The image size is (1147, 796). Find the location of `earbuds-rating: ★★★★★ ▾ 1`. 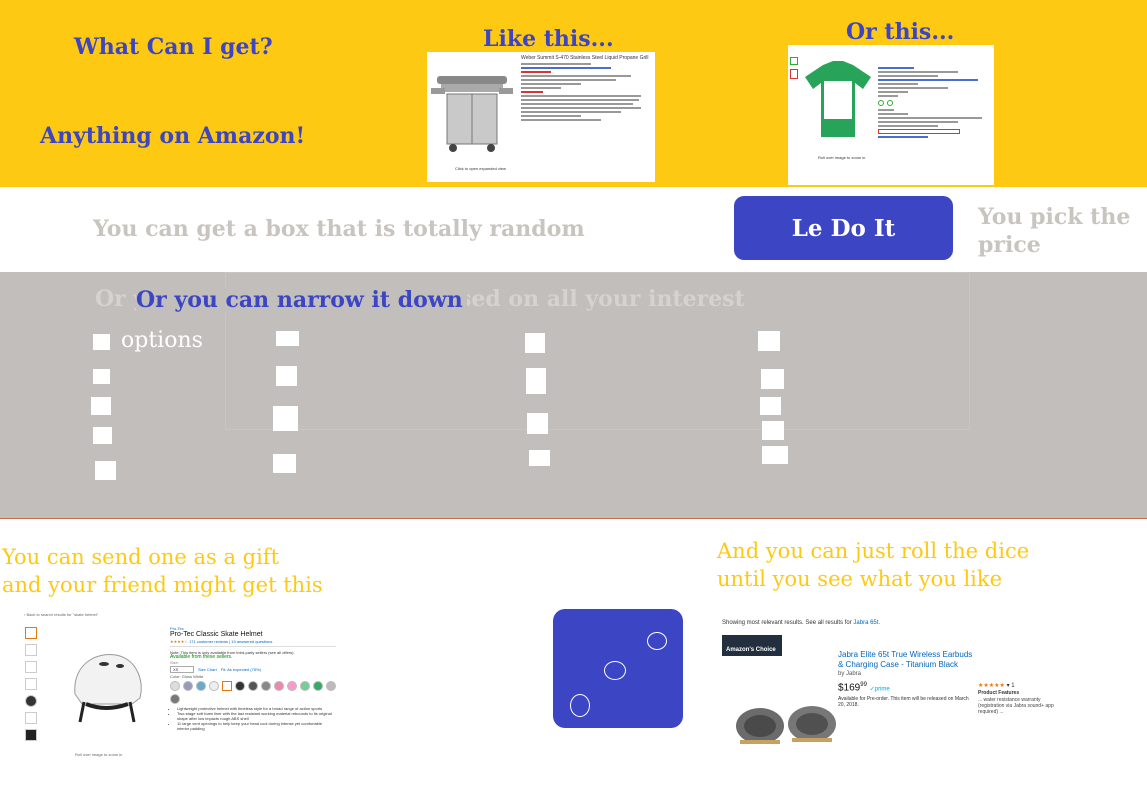

earbuds-rating: ★★★★★ ▾ 1 is located at coordinates (1020, 686).